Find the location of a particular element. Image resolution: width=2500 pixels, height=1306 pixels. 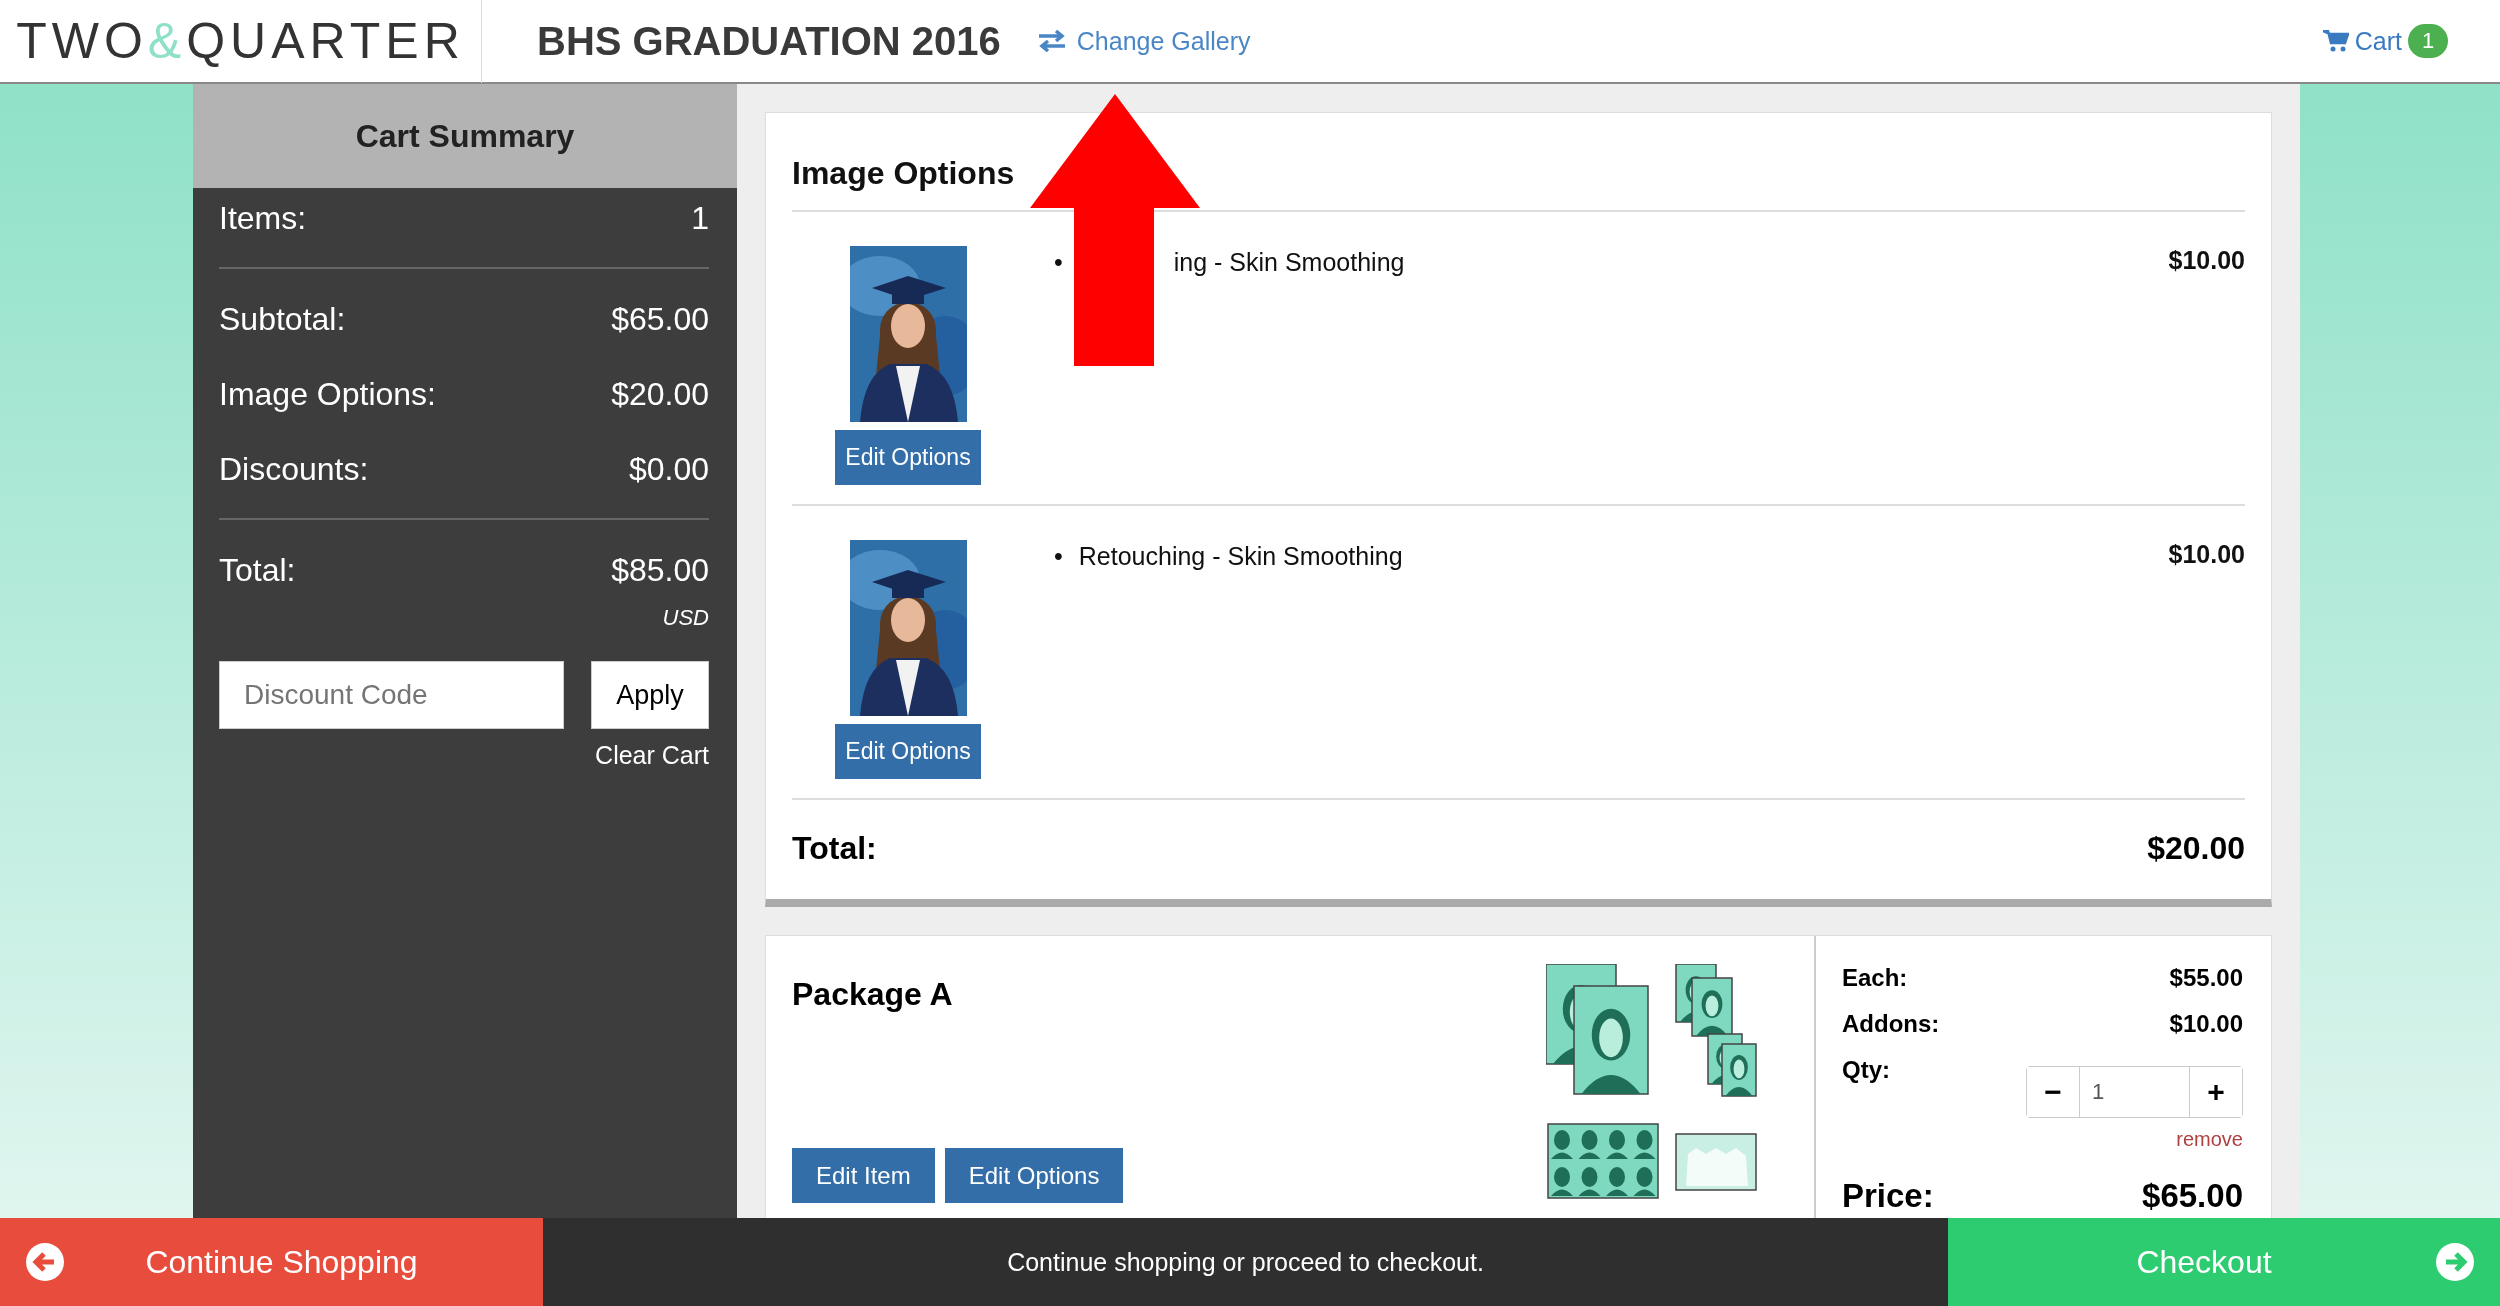

swap-arrows-icon is located at coordinates (1051, 41).